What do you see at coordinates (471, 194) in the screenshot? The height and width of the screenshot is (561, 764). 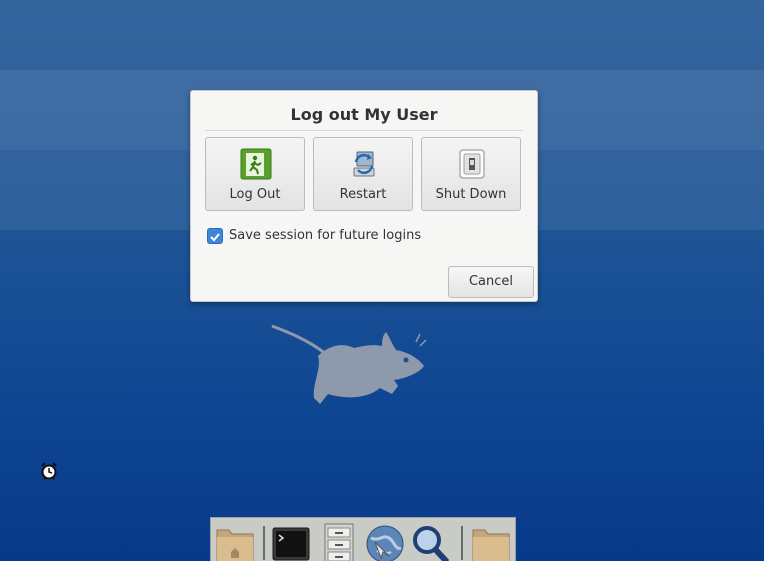 I see `shut-down-label: Shut Down` at bounding box center [471, 194].